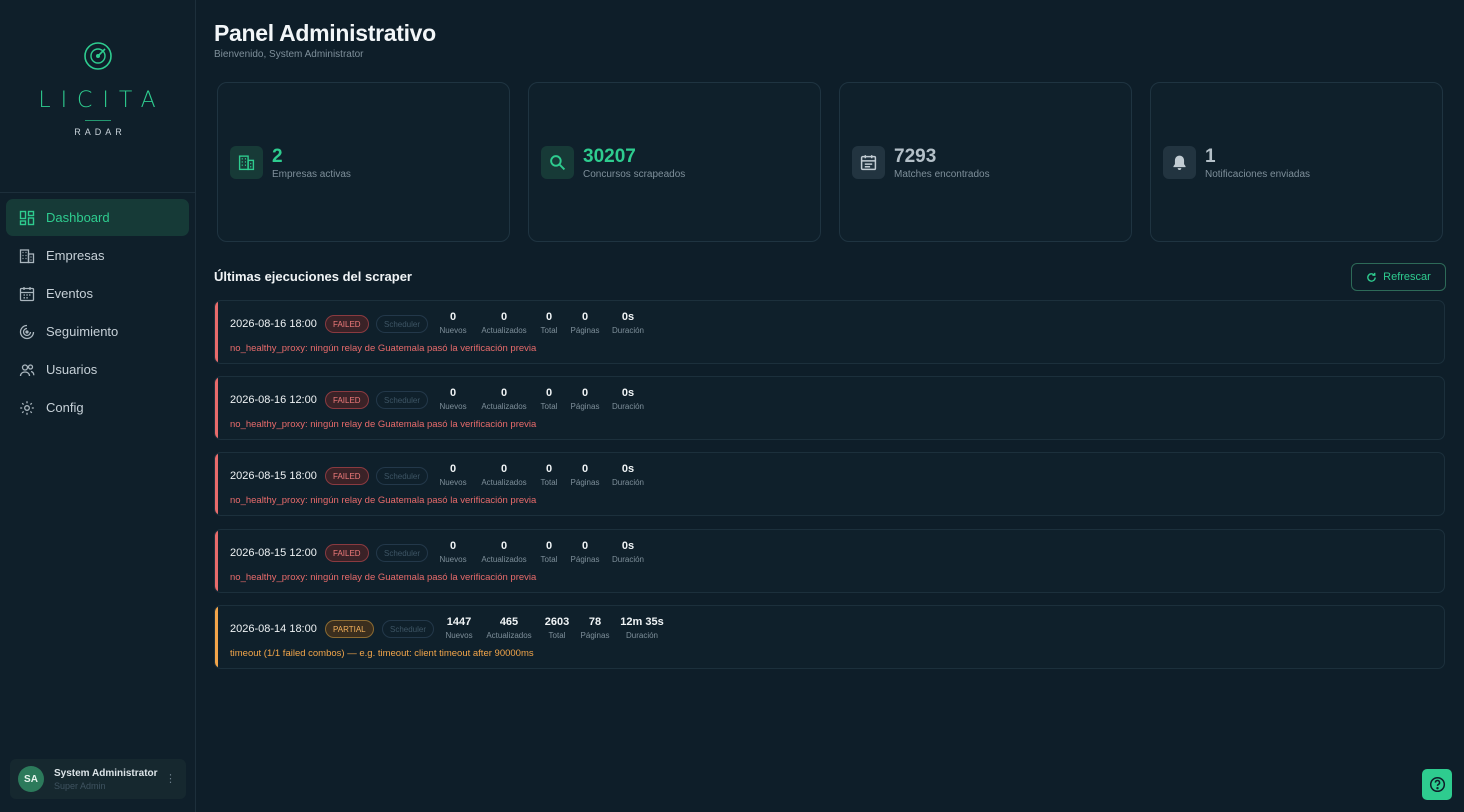 This screenshot has width=1464, height=812. I want to click on stat-duration: 12m 35s Duración, so click(642, 628).